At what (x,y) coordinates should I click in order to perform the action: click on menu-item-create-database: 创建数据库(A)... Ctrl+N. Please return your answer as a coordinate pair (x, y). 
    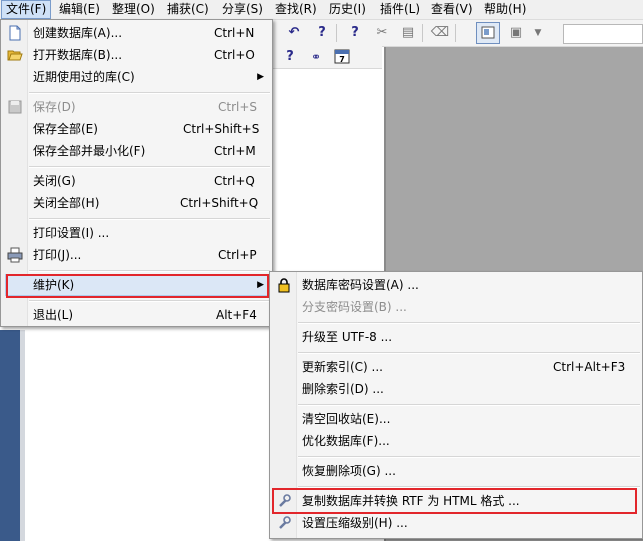
    Looking at the image, I should click on (136, 33).